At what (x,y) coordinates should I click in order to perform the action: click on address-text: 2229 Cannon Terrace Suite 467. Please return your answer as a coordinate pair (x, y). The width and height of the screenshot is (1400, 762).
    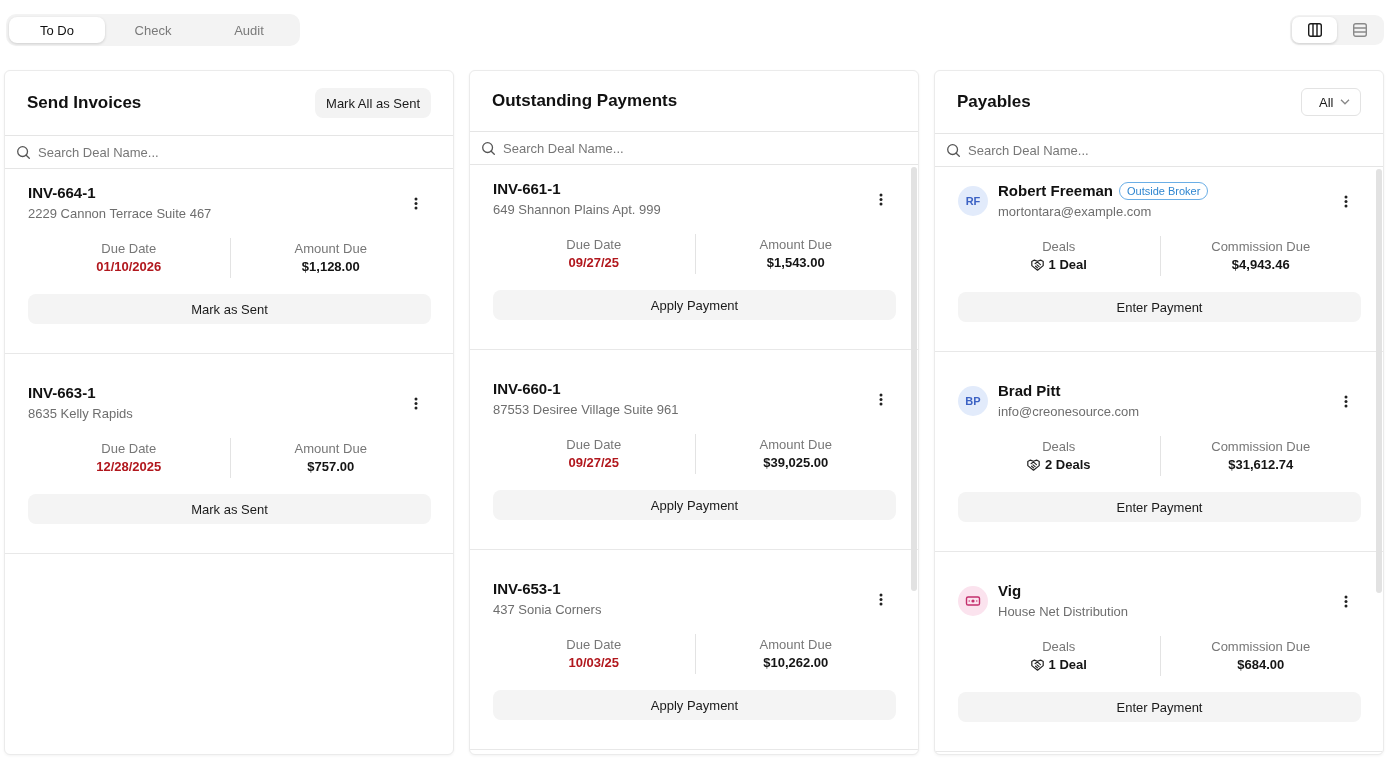
    Looking at the image, I should click on (120, 213).